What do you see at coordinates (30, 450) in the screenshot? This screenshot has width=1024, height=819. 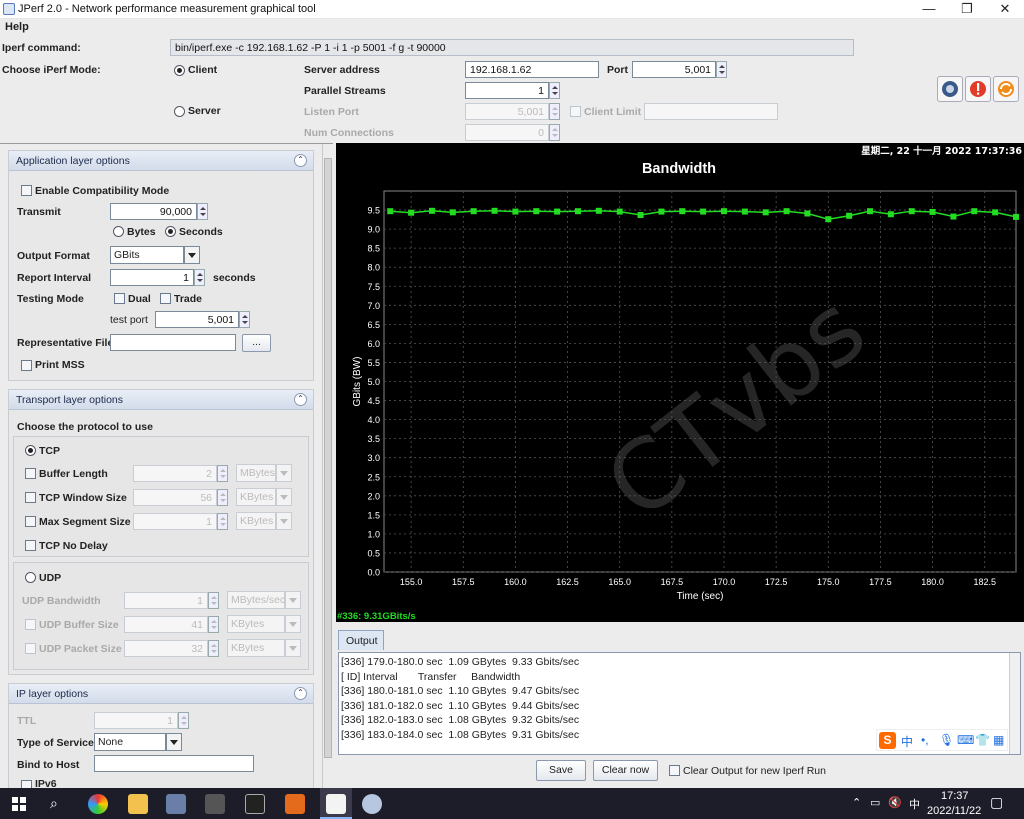 I see `tcp-radio` at bounding box center [30, 450].